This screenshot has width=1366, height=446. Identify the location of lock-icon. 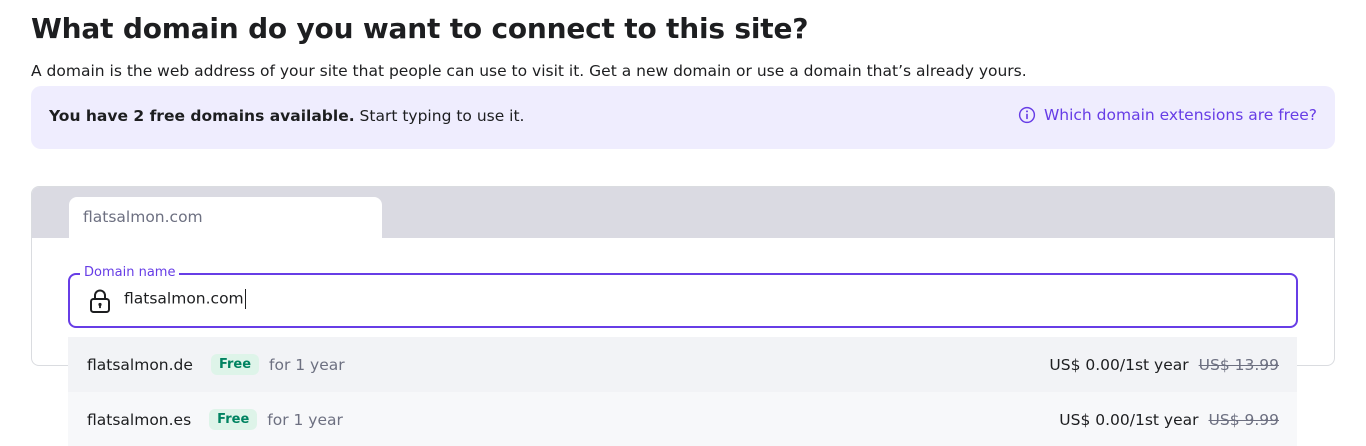
(100, 301).